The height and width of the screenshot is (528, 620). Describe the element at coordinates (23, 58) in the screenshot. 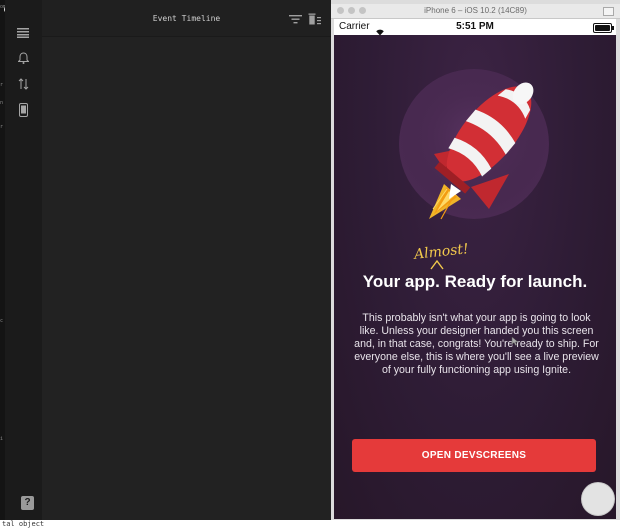

I see `bell-icon` at that location.